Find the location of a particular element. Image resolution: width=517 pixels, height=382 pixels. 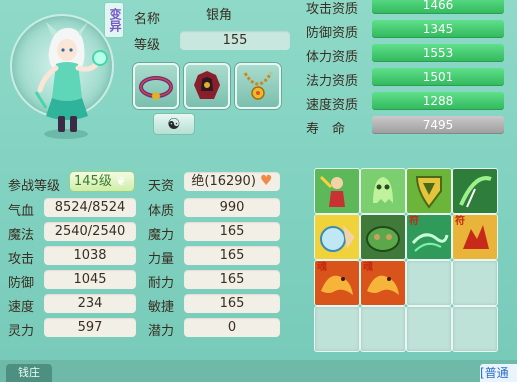

stat-label: 魔力 is located at coordinates (161, 235).